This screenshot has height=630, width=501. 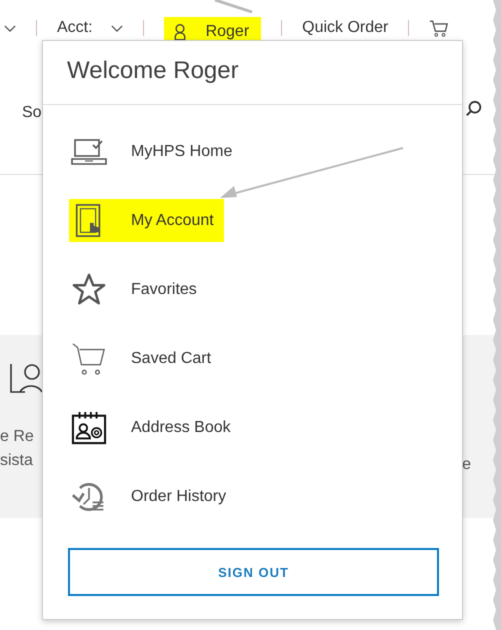 What do you see at coordinates (252, 73) in the screenshot?
I see `menu-title: Welcome Roger` at bounding box center [252, 73].